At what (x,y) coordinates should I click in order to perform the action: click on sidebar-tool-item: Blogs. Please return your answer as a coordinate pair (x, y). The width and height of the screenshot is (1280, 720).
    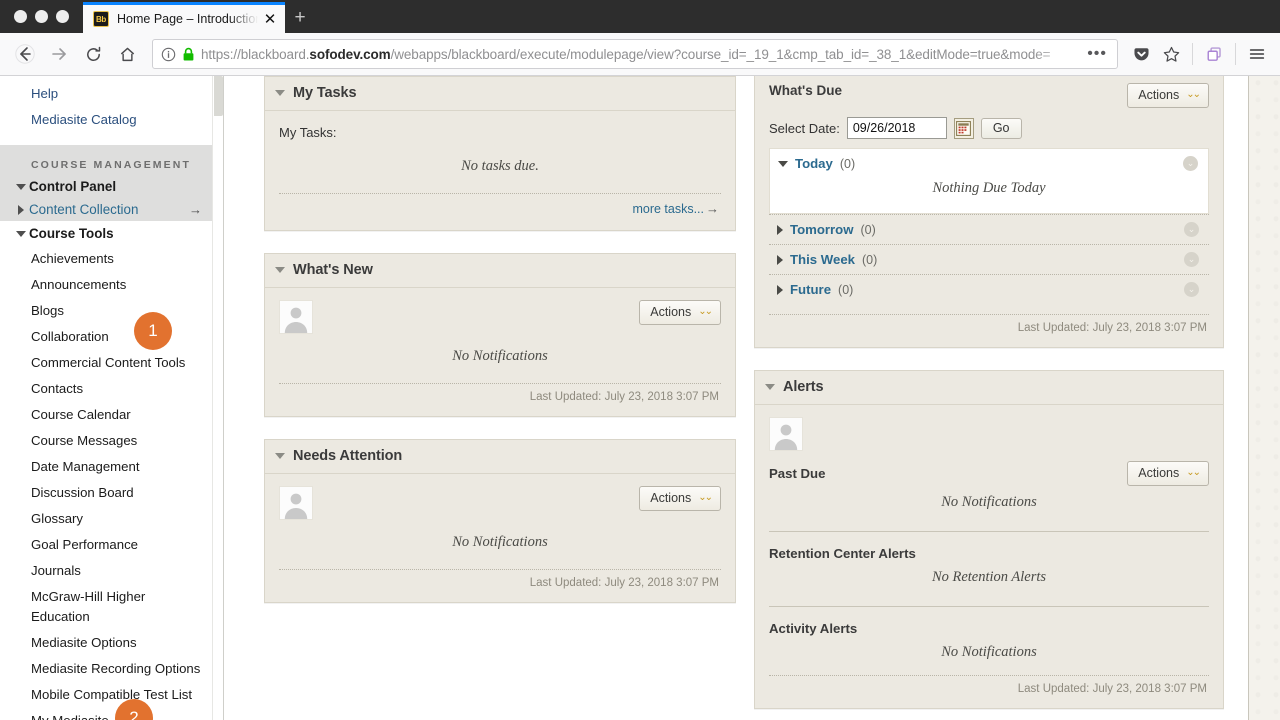
    Looking at the image, I should click on (106, 311).